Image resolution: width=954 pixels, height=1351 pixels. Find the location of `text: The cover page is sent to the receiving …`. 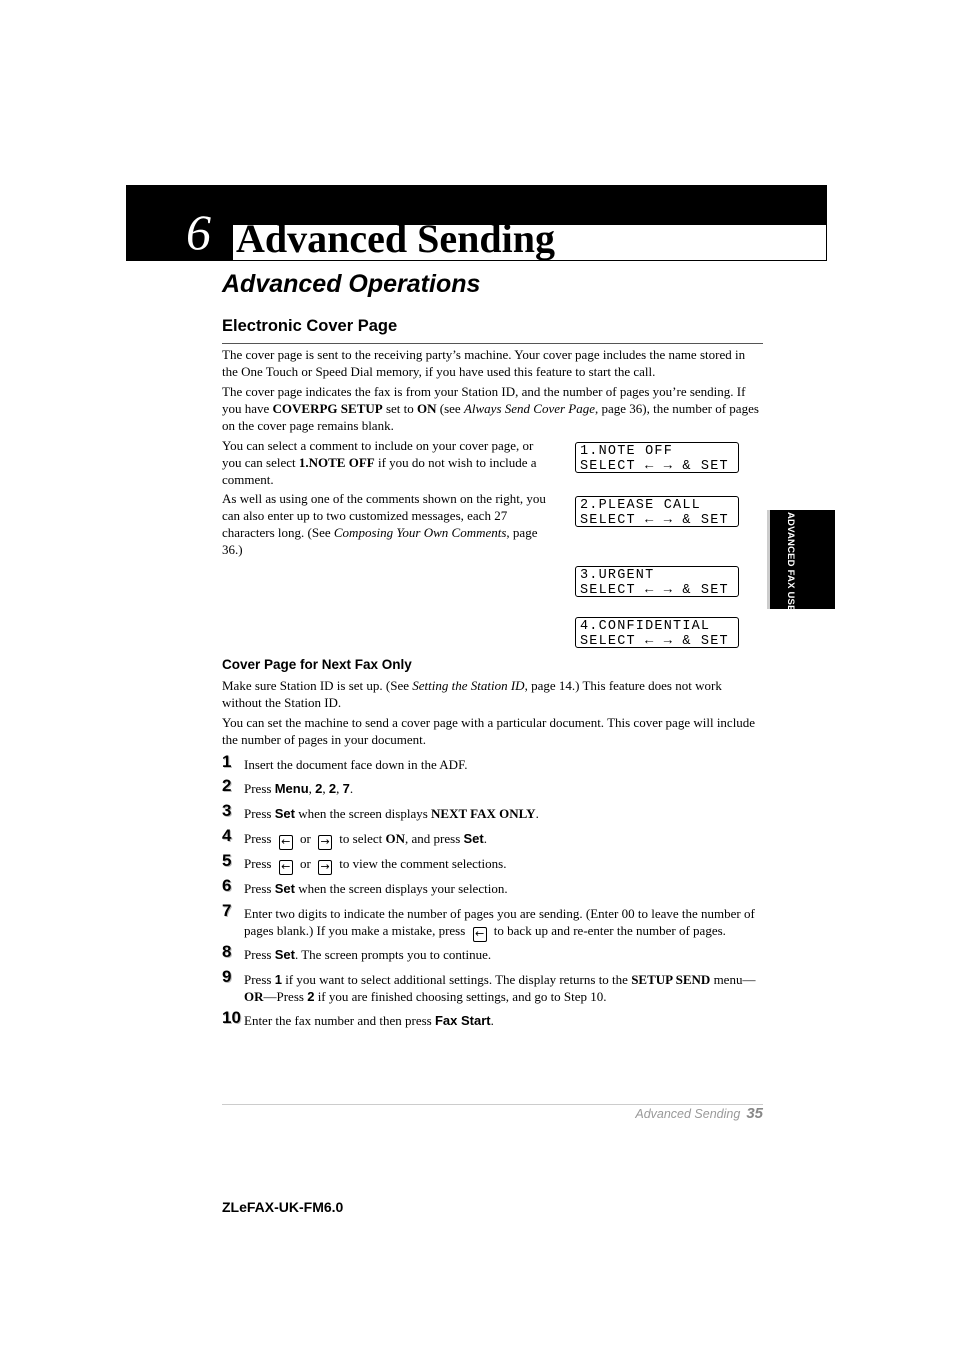

text: The cover page is sent to the receiving … is located at coordinates (484, 363).